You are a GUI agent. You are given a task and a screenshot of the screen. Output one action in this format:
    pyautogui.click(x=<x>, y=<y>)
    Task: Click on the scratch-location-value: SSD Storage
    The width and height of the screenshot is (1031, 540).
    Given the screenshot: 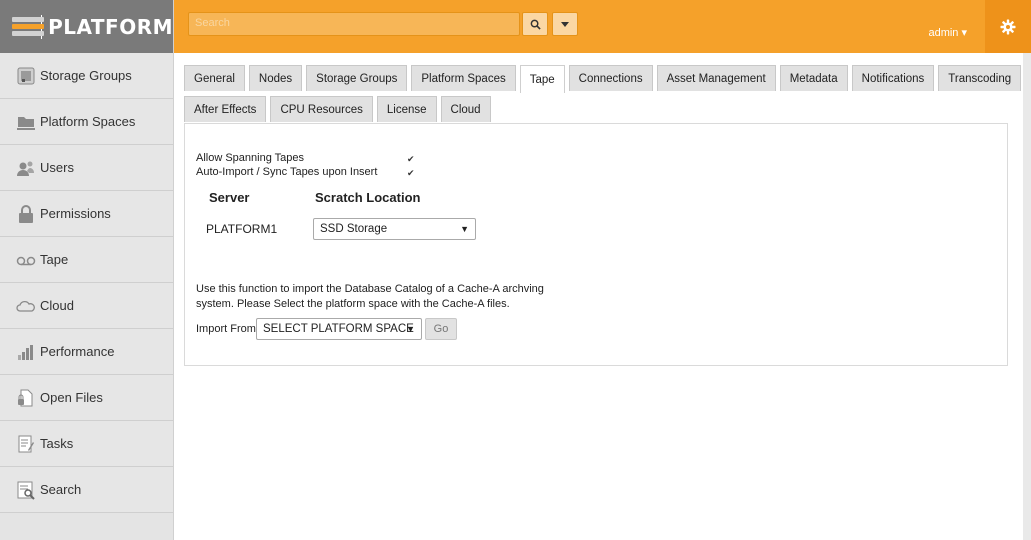 What is the action you would take?
    pyautogui.click(x=354, y=229)
    